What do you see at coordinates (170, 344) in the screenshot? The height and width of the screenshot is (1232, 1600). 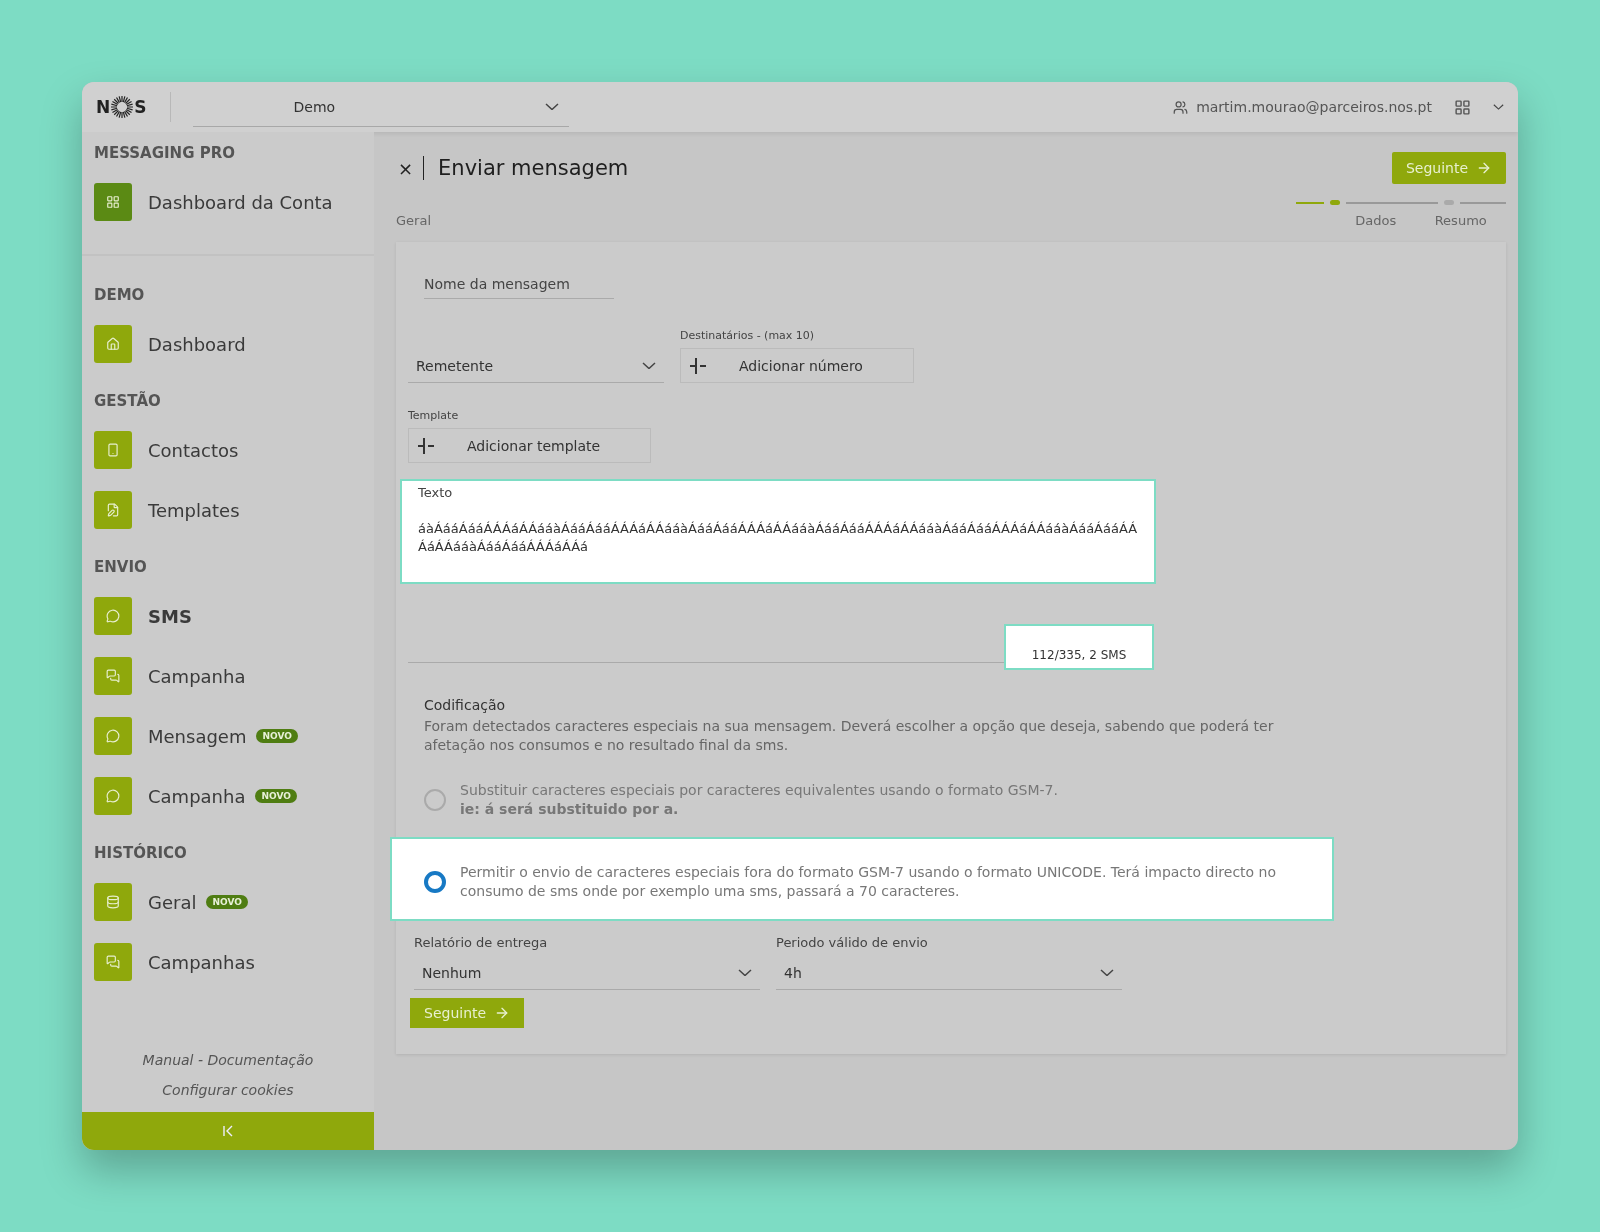 I see `nav-item: Dashboard` at bounding box center [170, 344].